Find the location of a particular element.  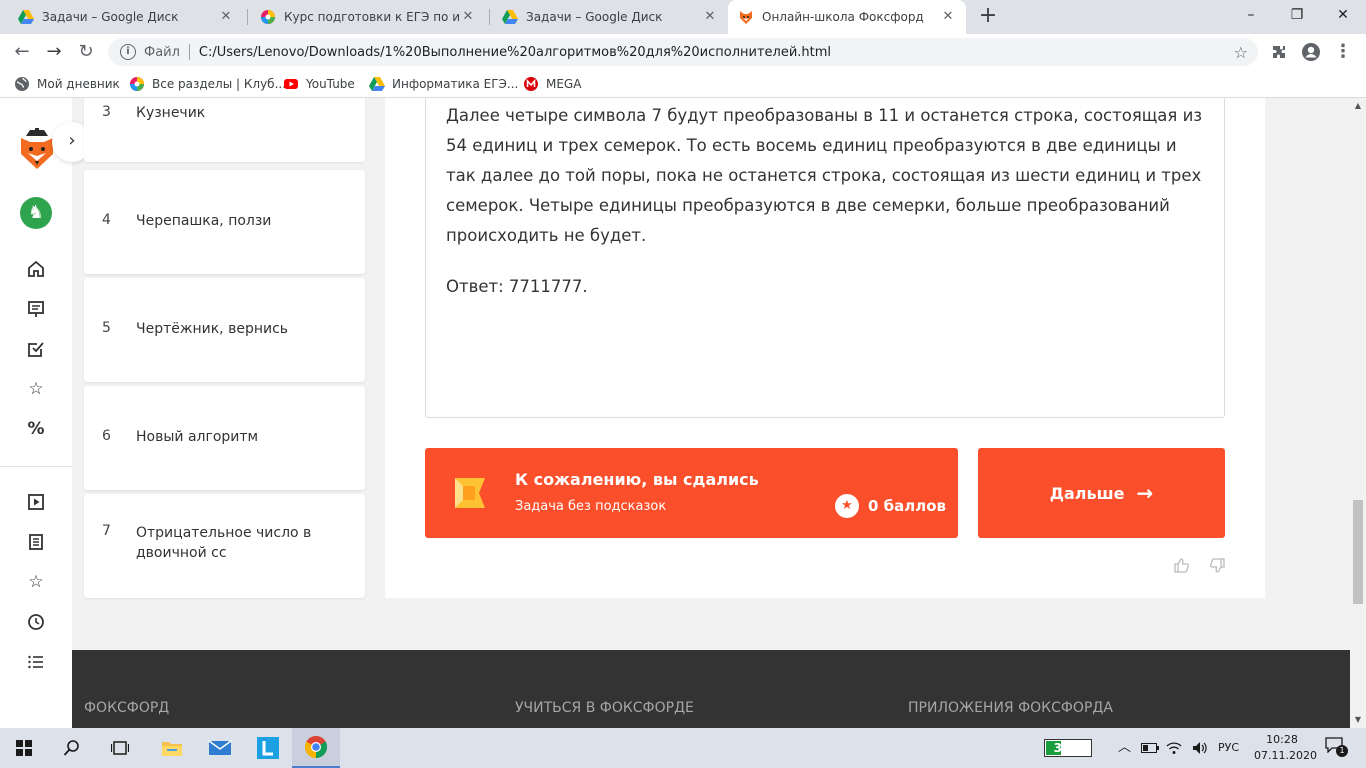

browser-tab-2: Курс подготовки к ЕГЭ по инфо ✕ is located at coordinates (368, 17).